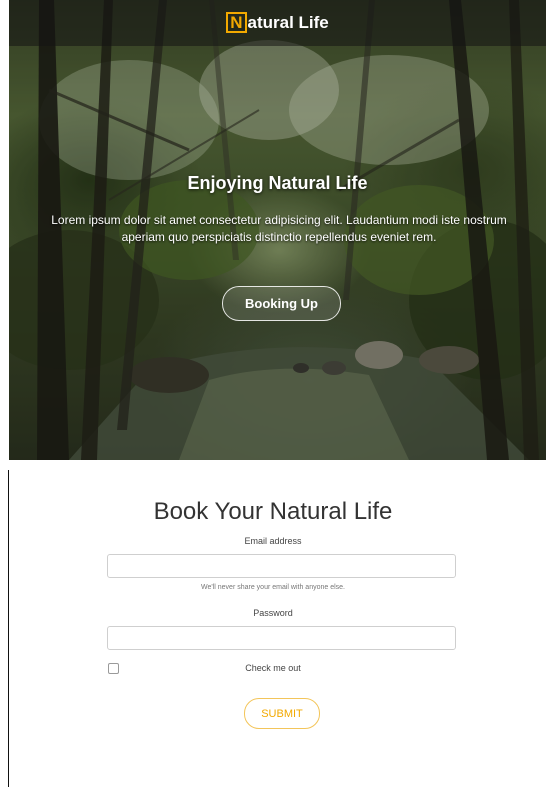 The image size is (546, 787). What do you see at coordinates (273, 541) in the screenshot?
I see `email-label: Email address` at bounding box center [273, 541].